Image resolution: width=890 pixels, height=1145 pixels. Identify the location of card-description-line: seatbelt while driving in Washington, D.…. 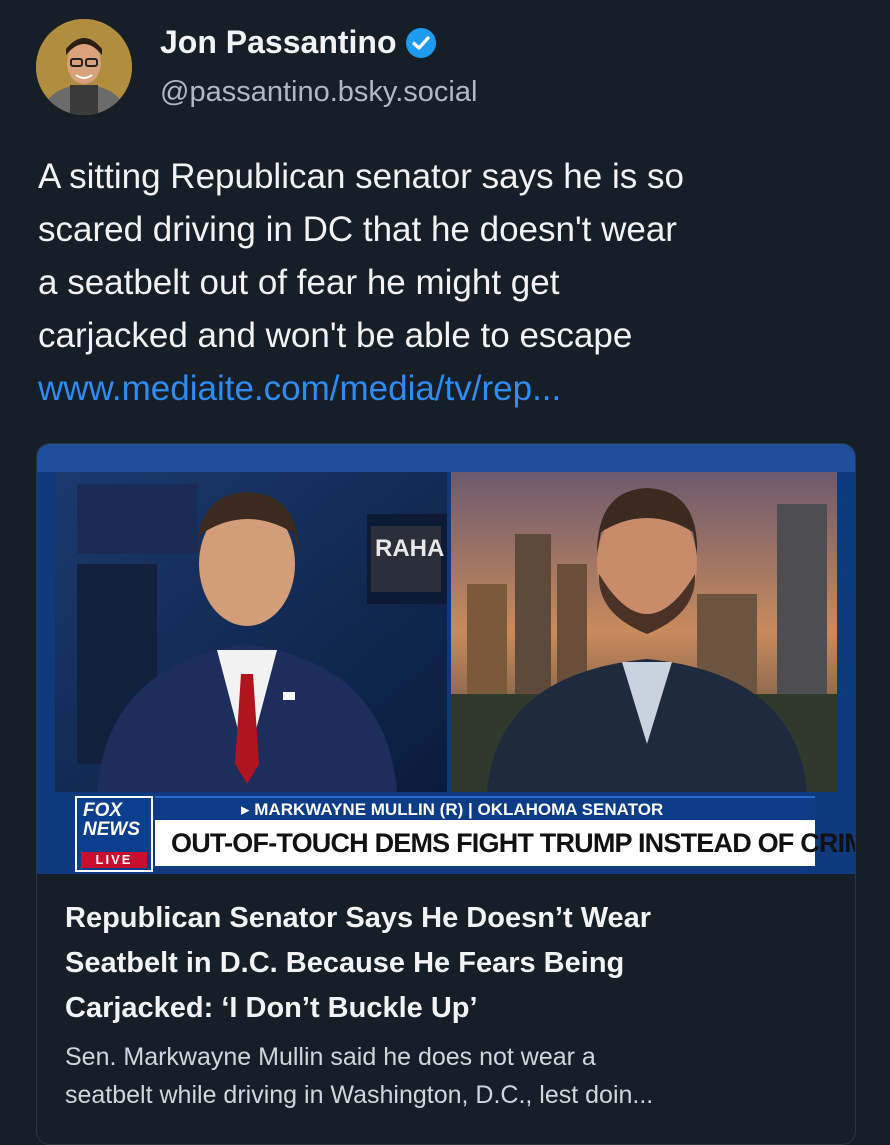
(359, 1095).